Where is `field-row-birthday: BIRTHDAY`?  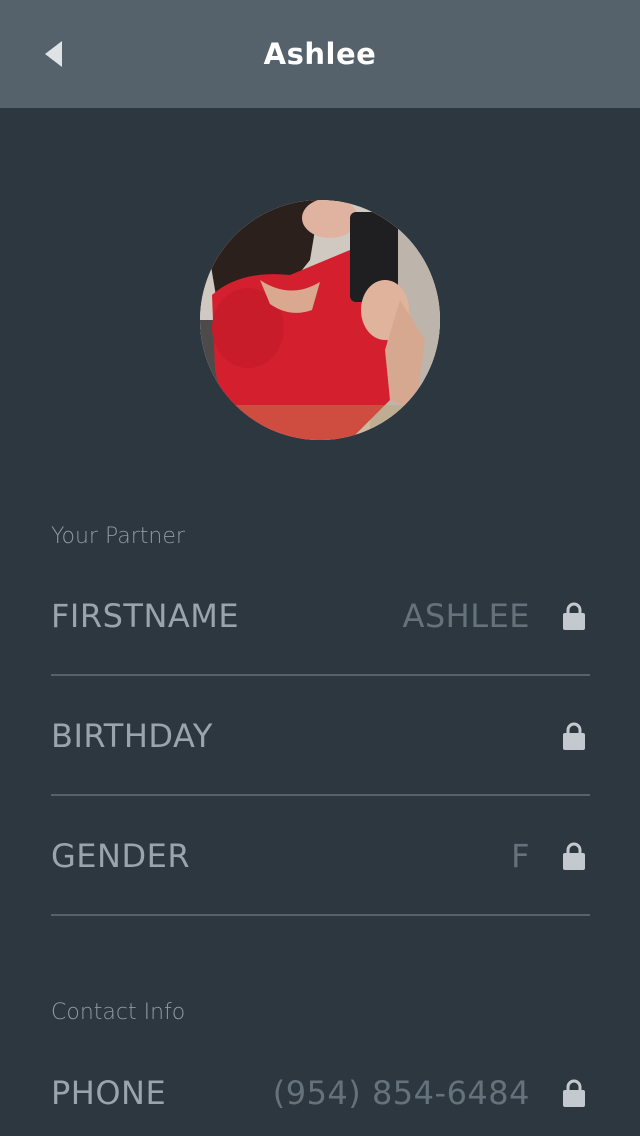 field-row-birthday: BIRTHDAY is located at coordinates (320, 736).